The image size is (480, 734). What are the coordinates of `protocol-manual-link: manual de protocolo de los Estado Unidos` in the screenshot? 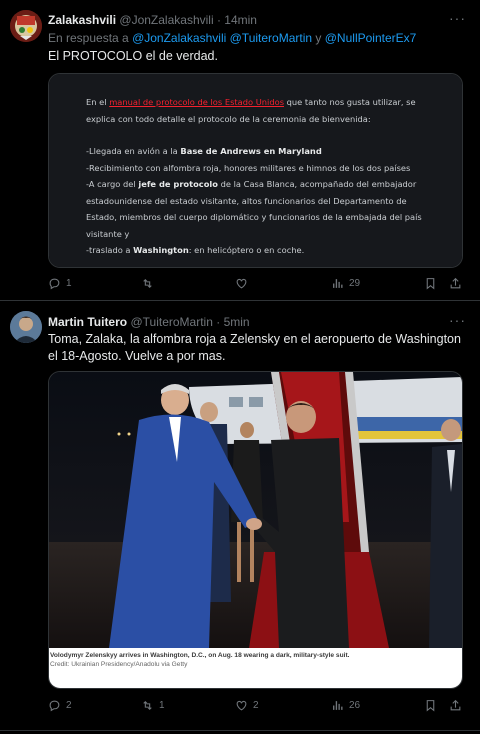 It's located at (196, 102).